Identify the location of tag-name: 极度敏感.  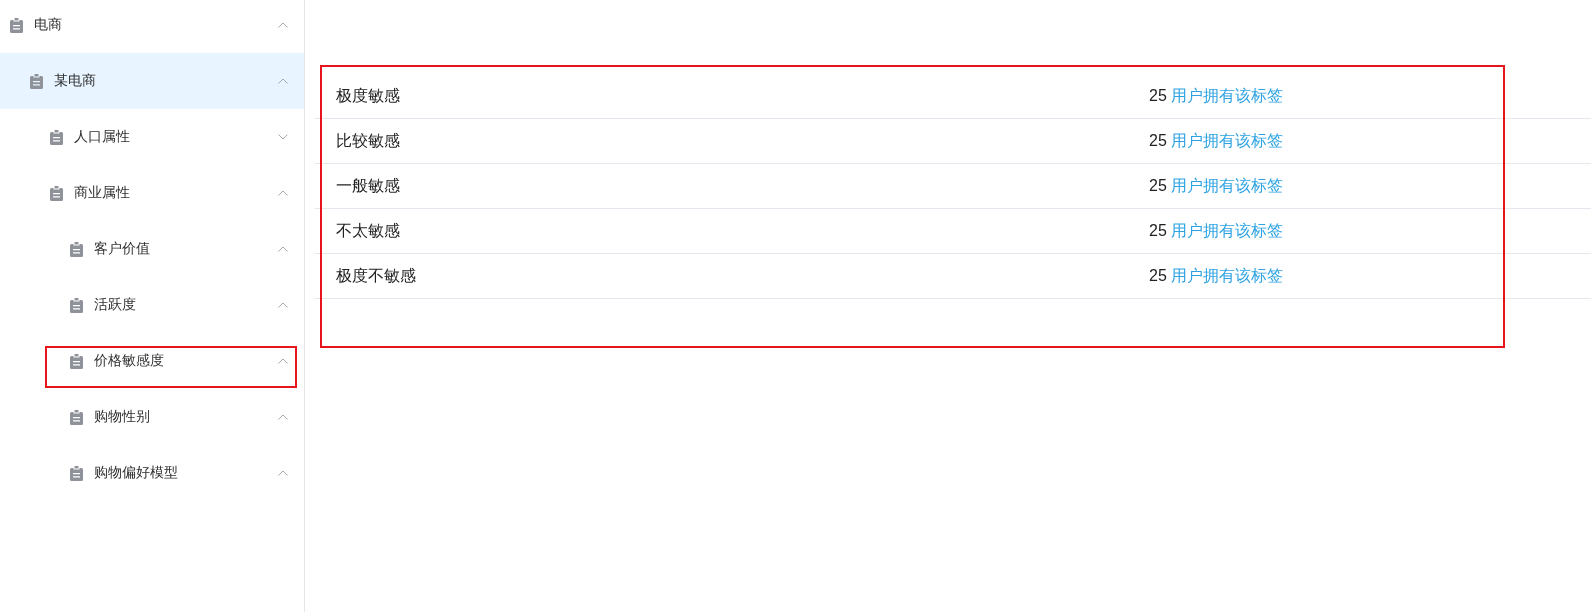
(368, 95).